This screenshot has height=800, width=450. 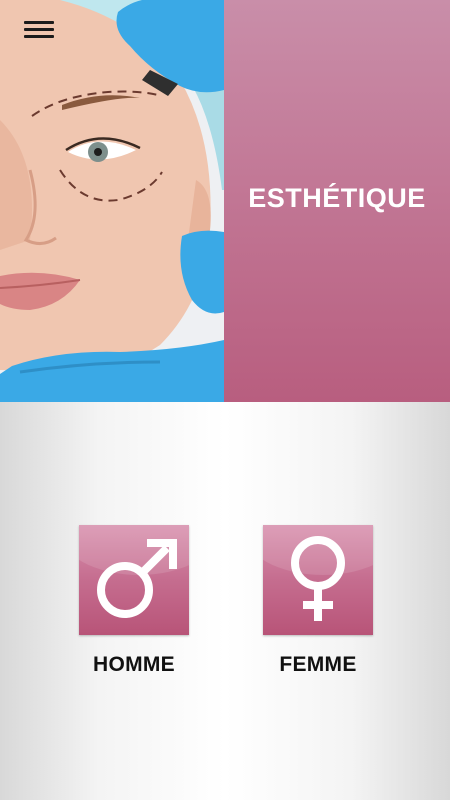 I want to click on homme-label: HOMME, so click(x=134, y=664).